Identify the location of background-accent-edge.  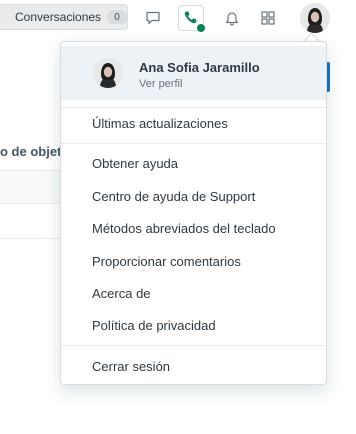
(328, 77).